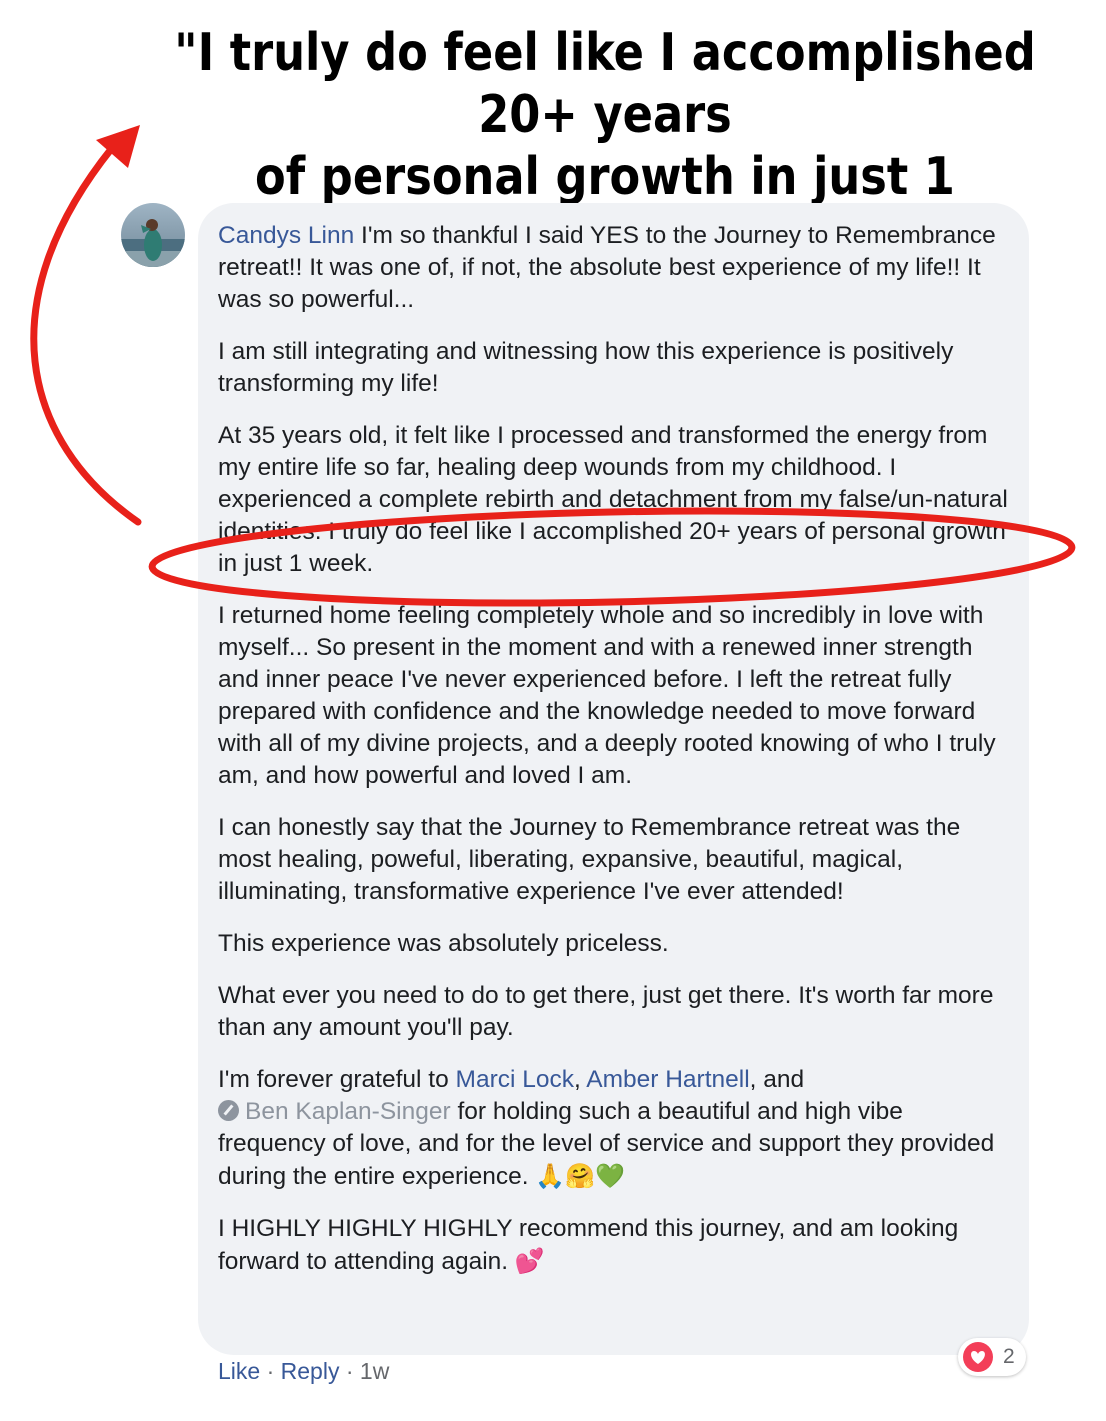  What do you see at coordinates (667, 1079) in the screenshot?
I see `mention-amber-hartnell: Amber Hartnell` at bounding box center [667, 1079].